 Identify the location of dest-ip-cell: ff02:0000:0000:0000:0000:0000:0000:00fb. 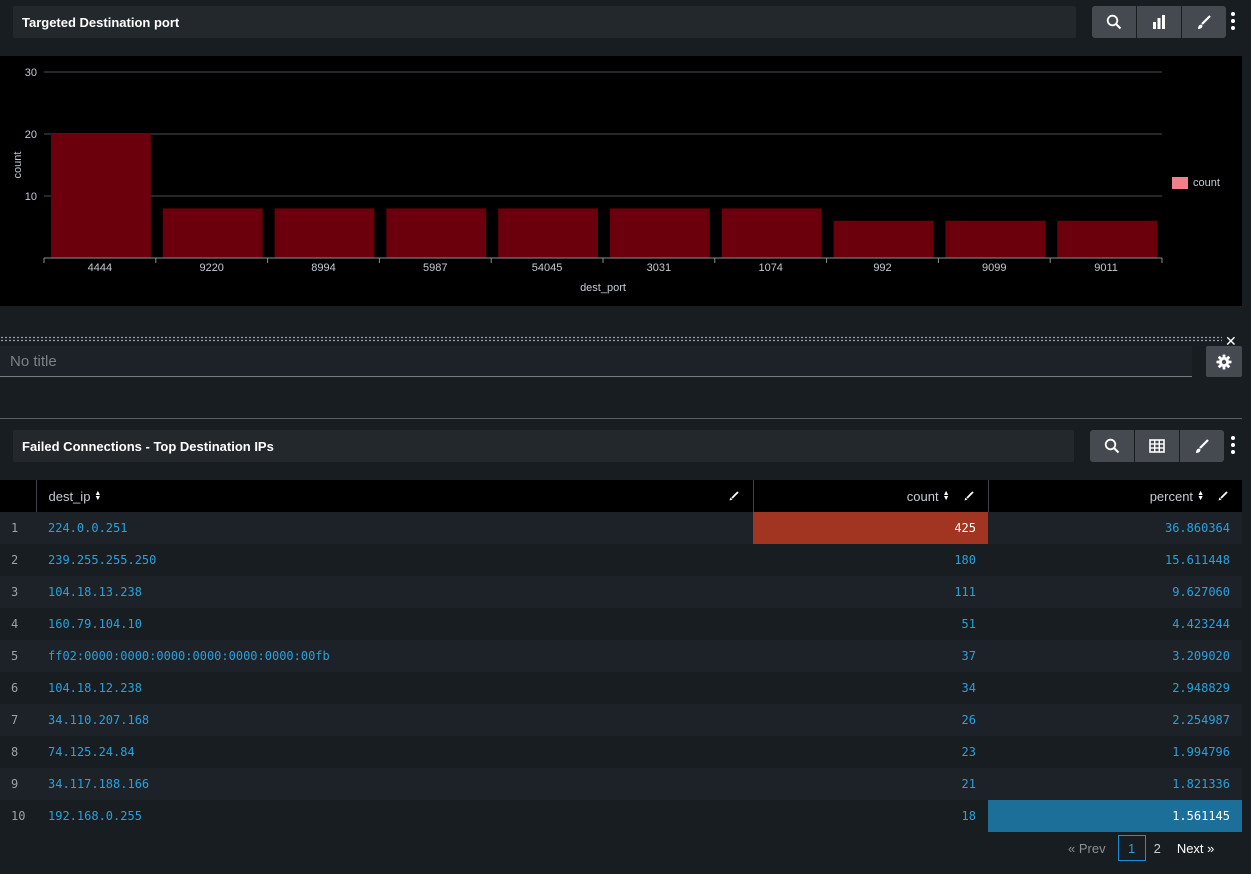
(394, 656).